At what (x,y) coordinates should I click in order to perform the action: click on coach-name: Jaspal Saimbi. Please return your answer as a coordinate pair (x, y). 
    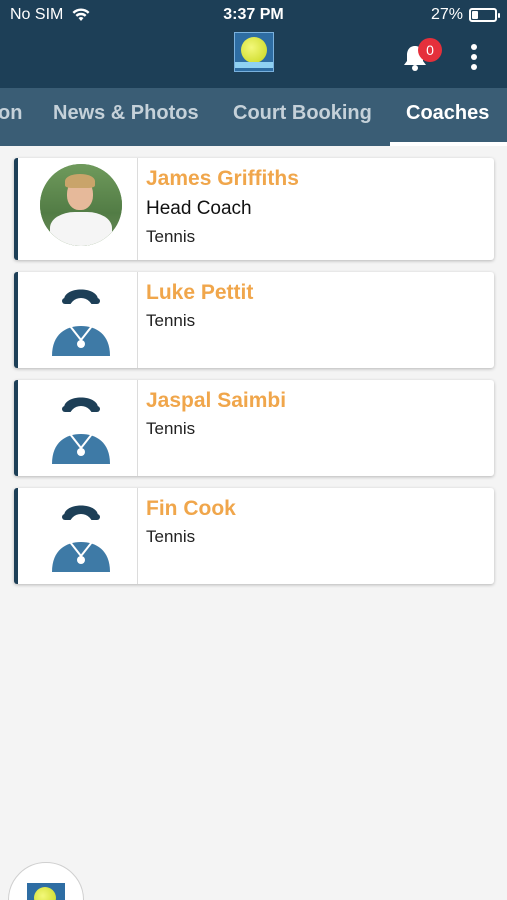
    Looking at the image, I should click on (216, 400).